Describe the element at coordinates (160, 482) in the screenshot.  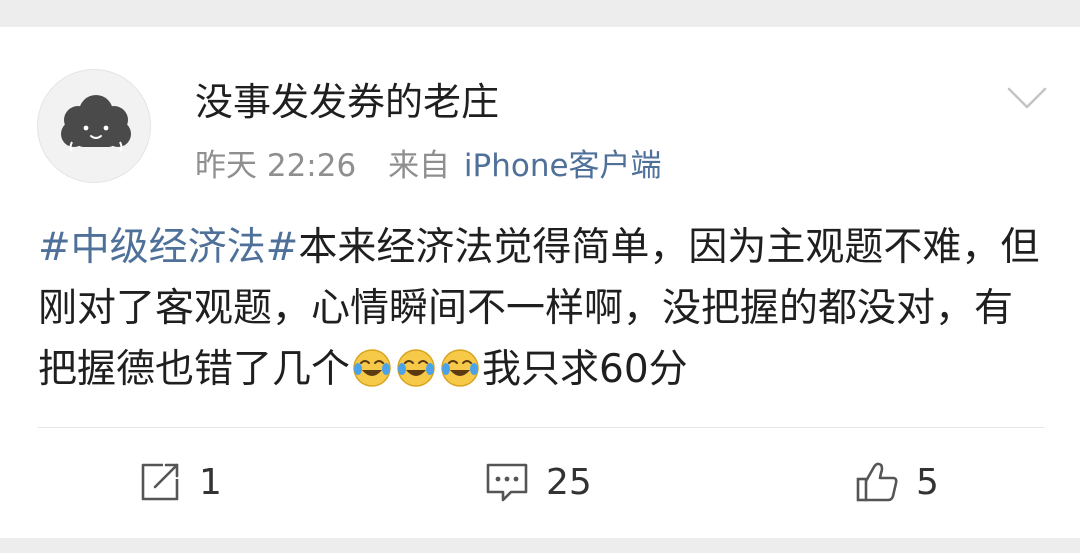
I see `repost-icon` at that location.